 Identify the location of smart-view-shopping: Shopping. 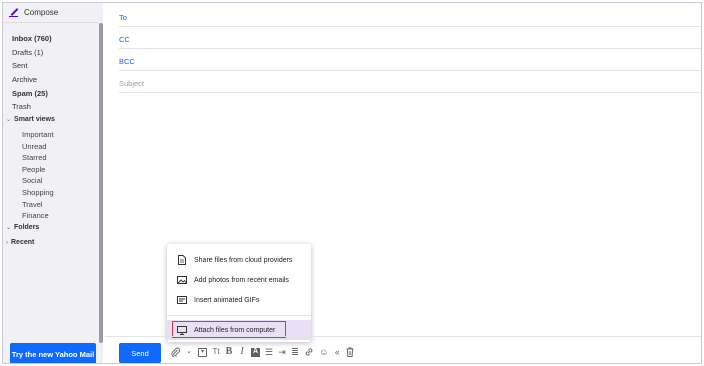
(38, 193).